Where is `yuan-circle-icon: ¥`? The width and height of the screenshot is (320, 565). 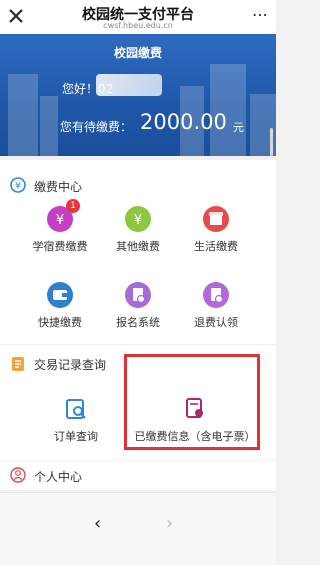
yuan-circle-icon: ¥ is located at coordinates (18, 185).